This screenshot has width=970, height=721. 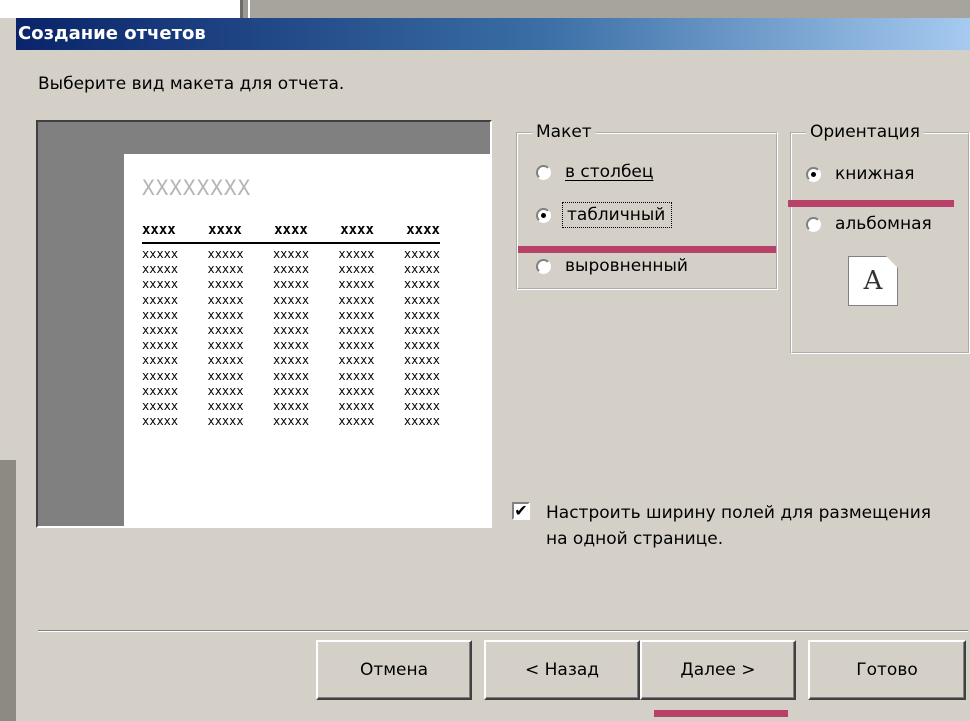 I want to click on layout-group-legend: Макет, so click(x=564, y=132).